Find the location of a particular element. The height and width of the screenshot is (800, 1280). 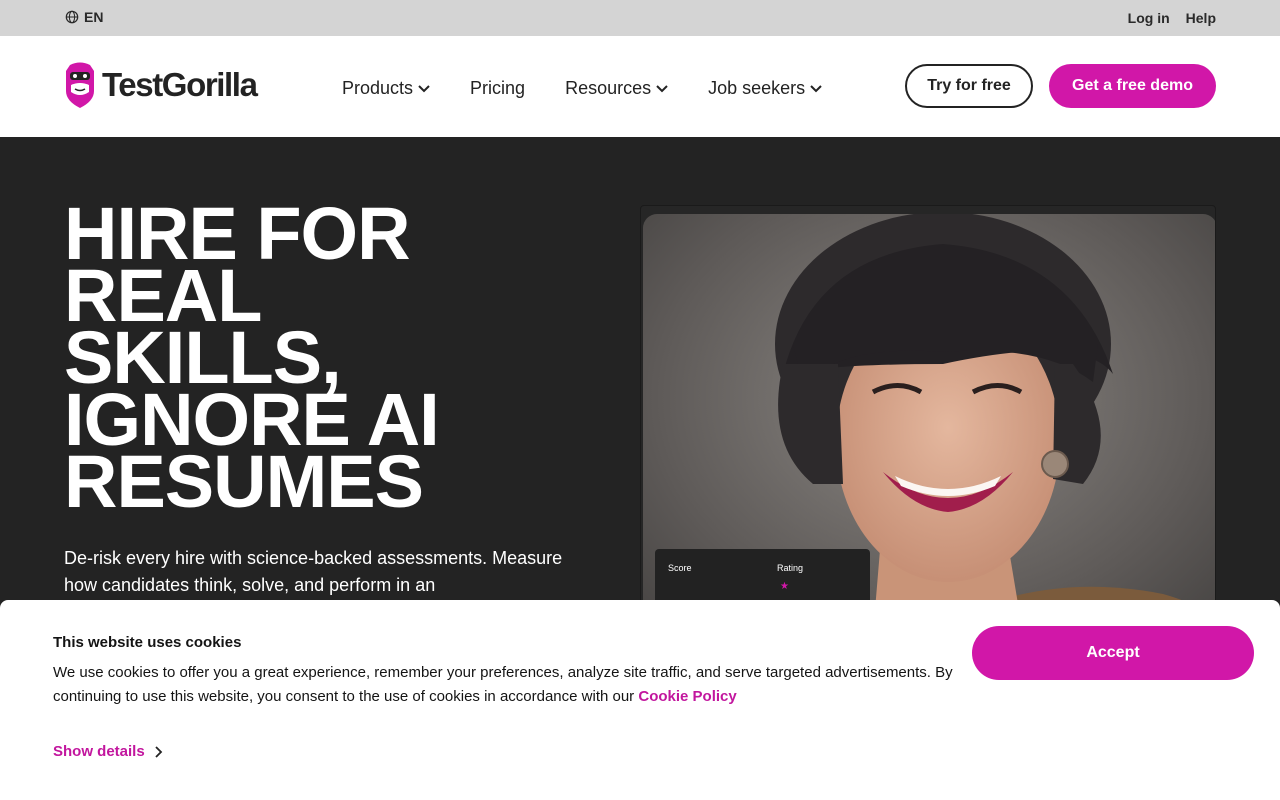

rating-label: Rating is located at coordinates (790, 568).